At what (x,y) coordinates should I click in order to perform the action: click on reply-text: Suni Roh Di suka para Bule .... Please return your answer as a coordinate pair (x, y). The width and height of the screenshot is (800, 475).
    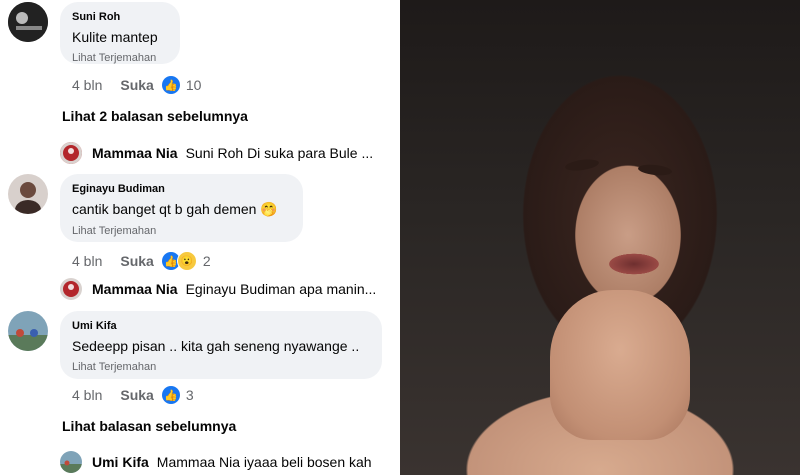
    Looking at the image, I should click on (279, 153).